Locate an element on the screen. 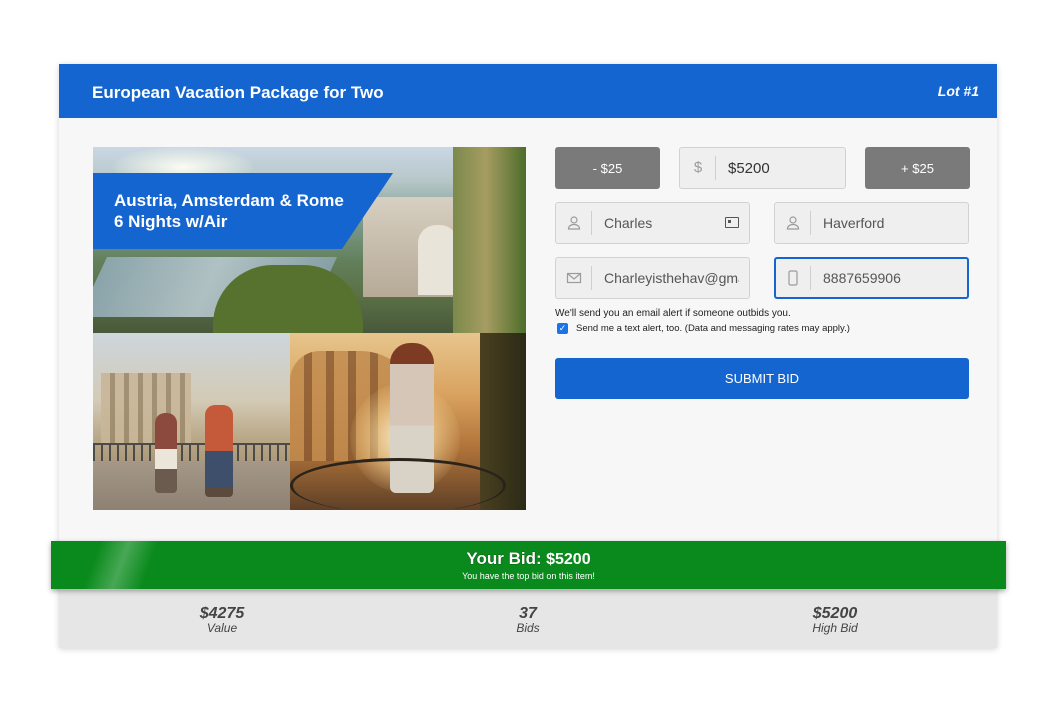 The height and width of the screenshot is (713, 1060). mobile-phone-icon is located at coordinates (793, 278).